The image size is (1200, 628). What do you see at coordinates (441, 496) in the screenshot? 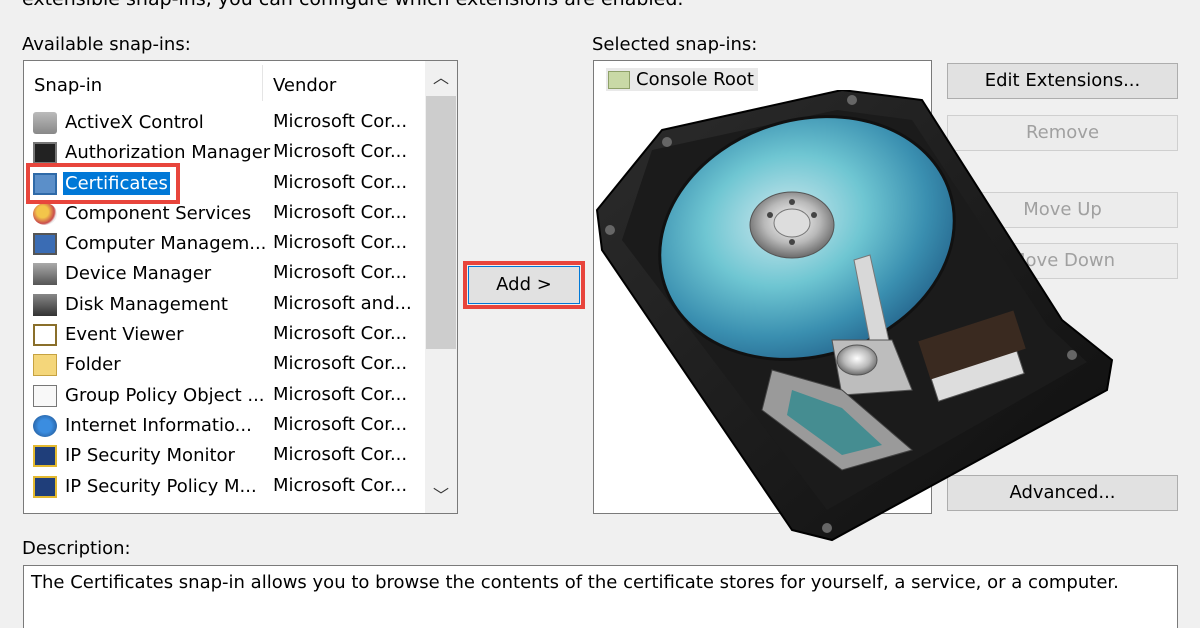
I see `scroll-down-icon: ﹀` at bounding box center [441, 496].